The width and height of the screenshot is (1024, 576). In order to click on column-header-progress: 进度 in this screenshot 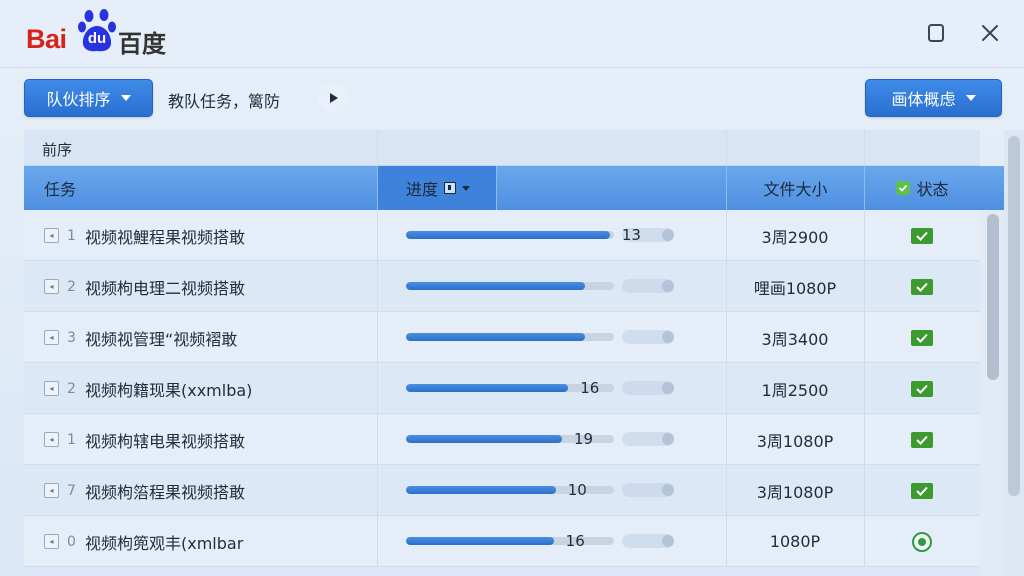, I will do `click(437, 188)`.